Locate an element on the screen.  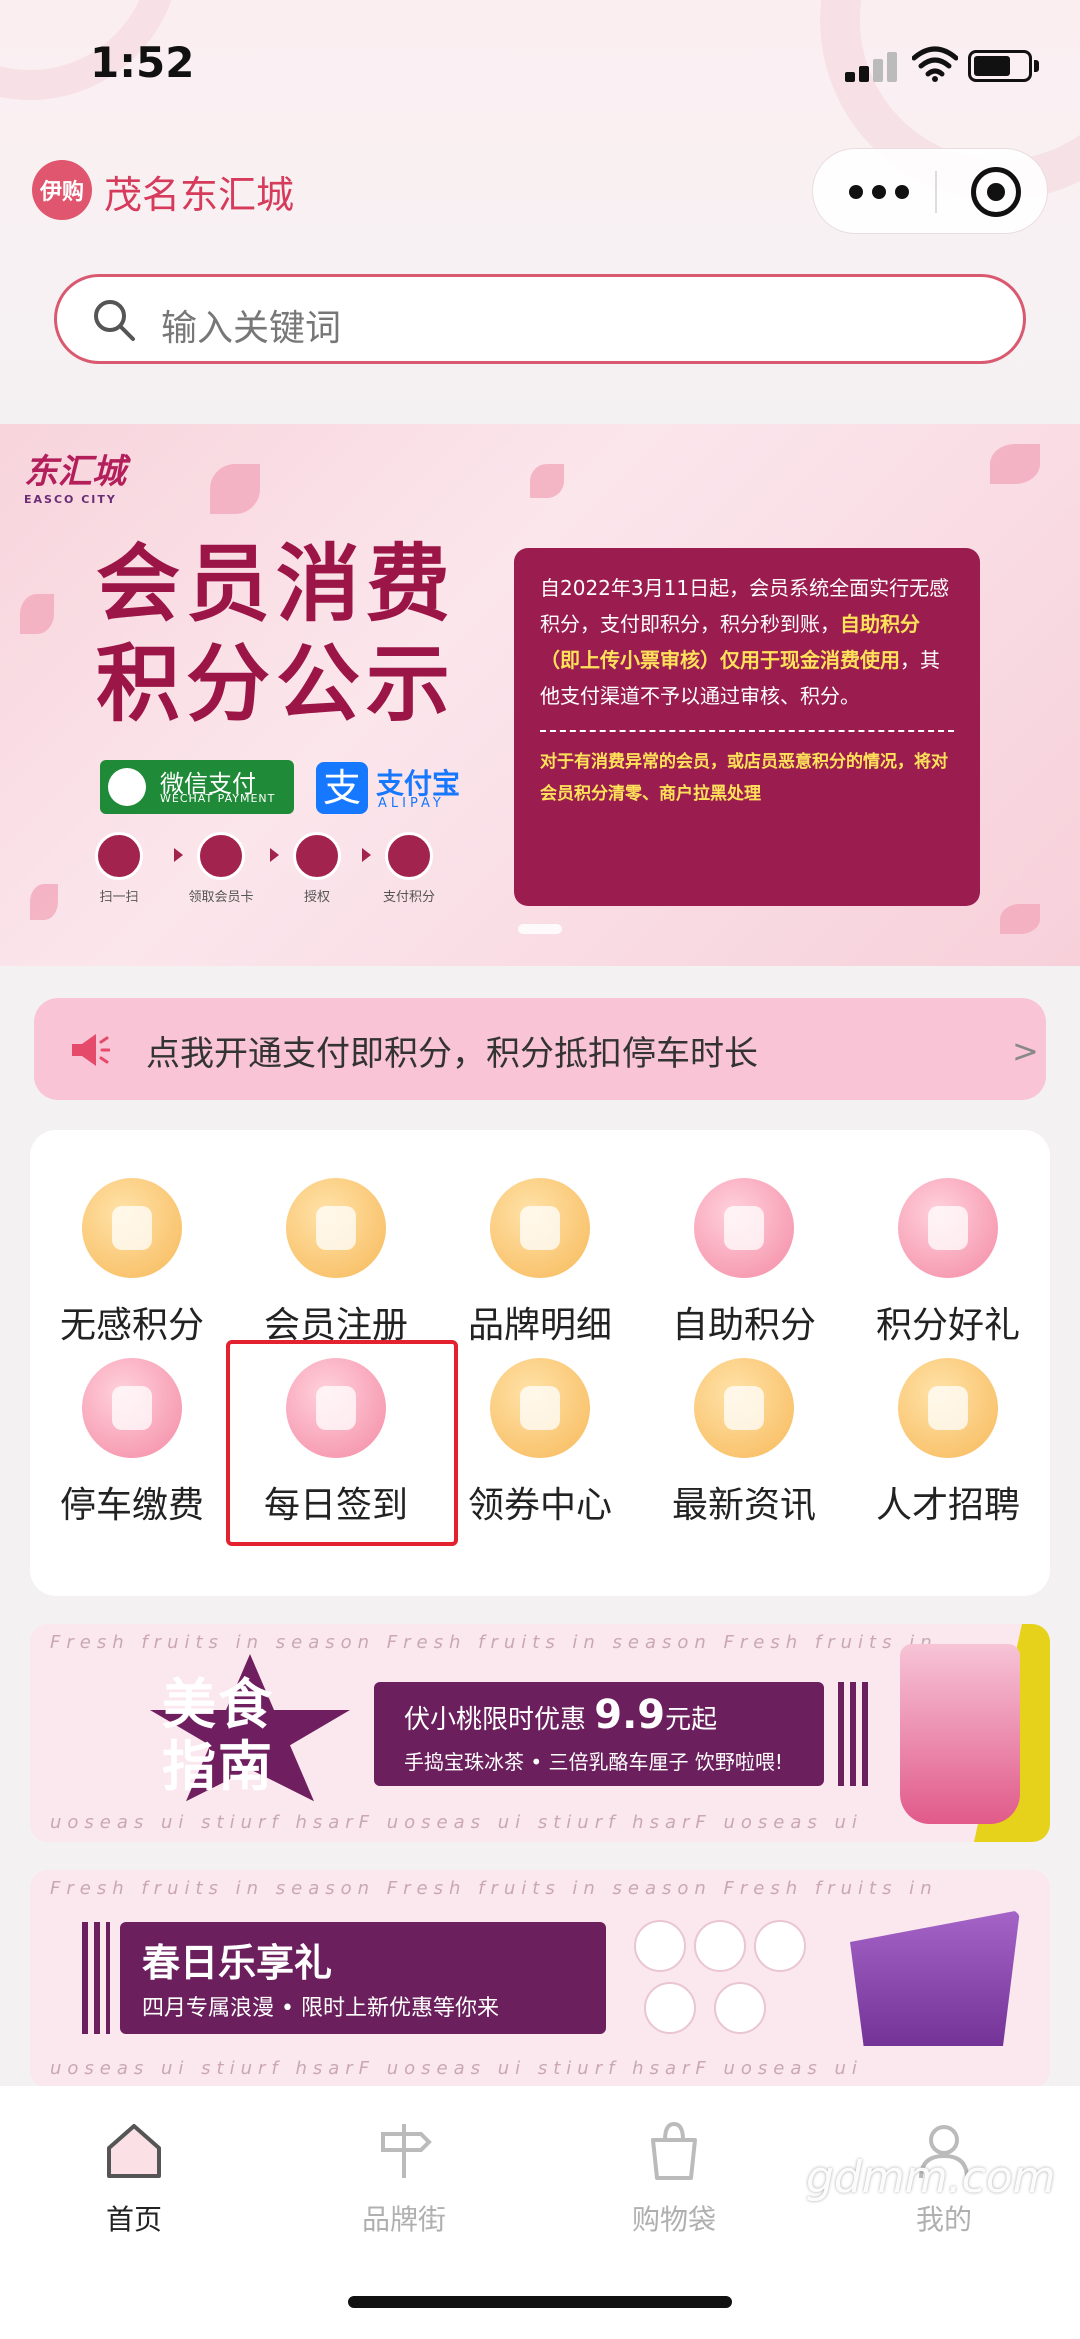
coupon-icon is located at coordinates (540, 1408).